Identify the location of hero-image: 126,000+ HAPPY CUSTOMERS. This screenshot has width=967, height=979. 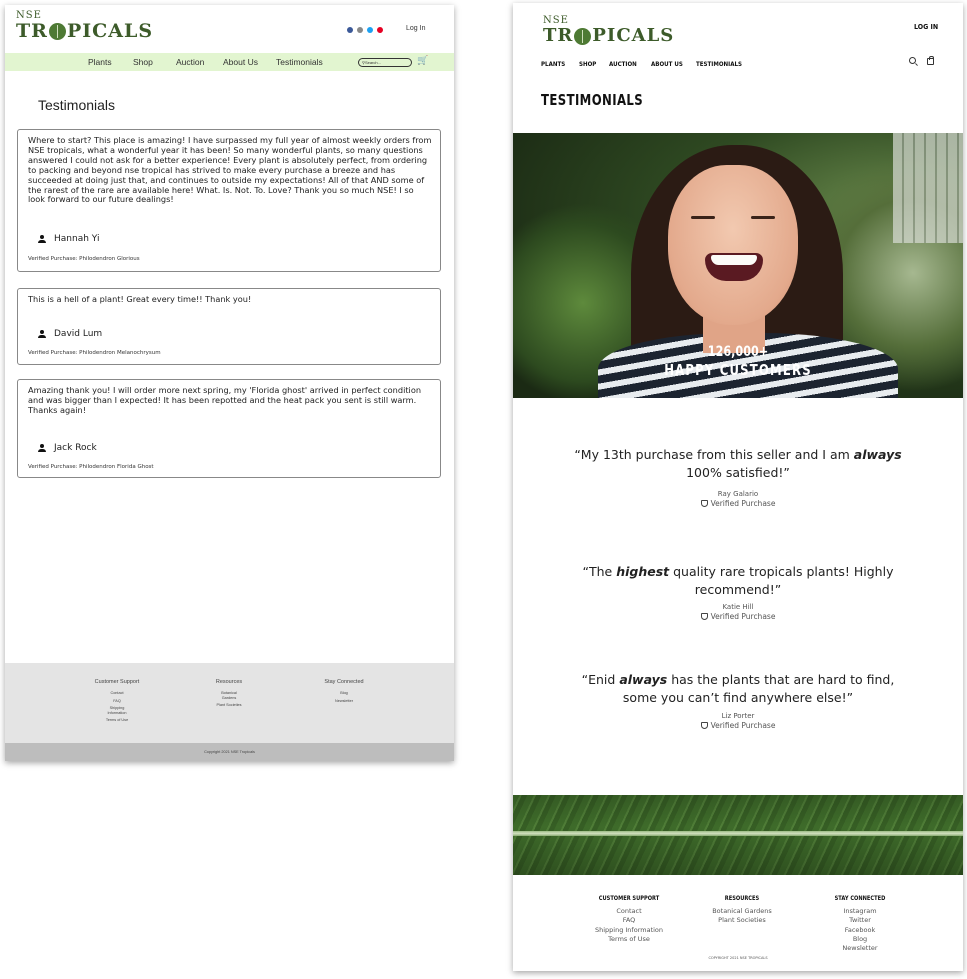
(738, 265).